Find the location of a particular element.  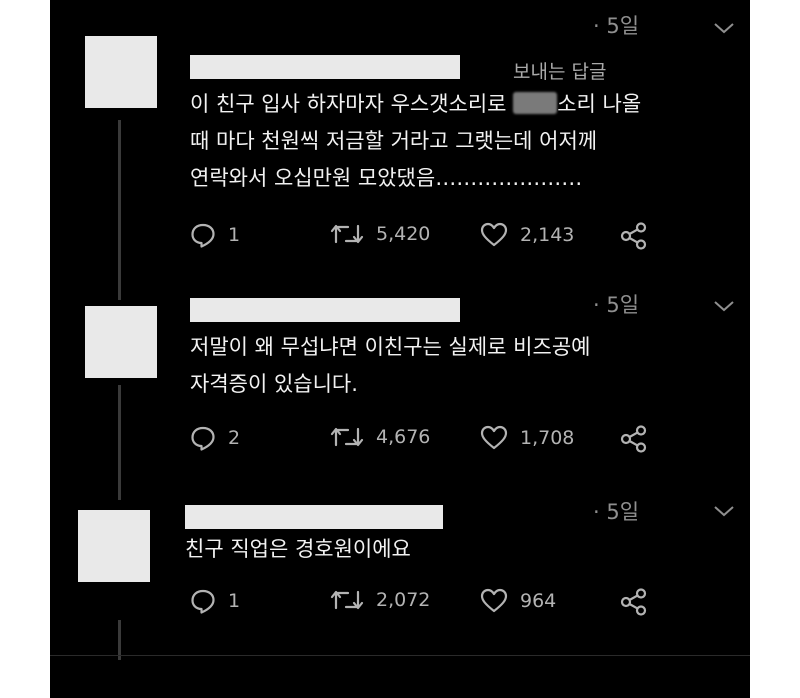

tweet-text-line: 친구 직업은 경호원이에요 is located at coordinates (298, 549).